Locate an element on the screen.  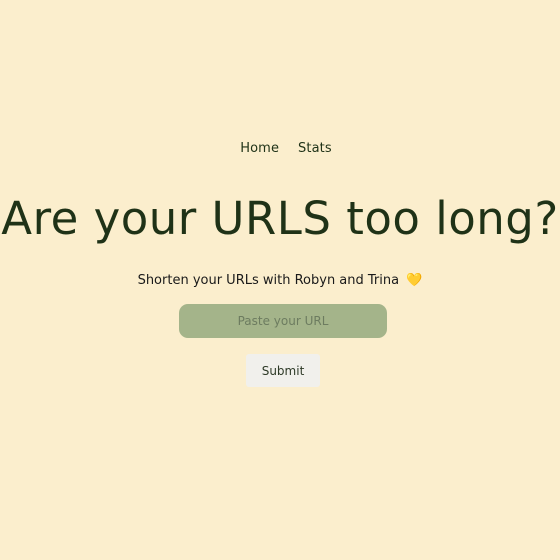
top-nav: Home Stats is located at coordinates (280, 148).